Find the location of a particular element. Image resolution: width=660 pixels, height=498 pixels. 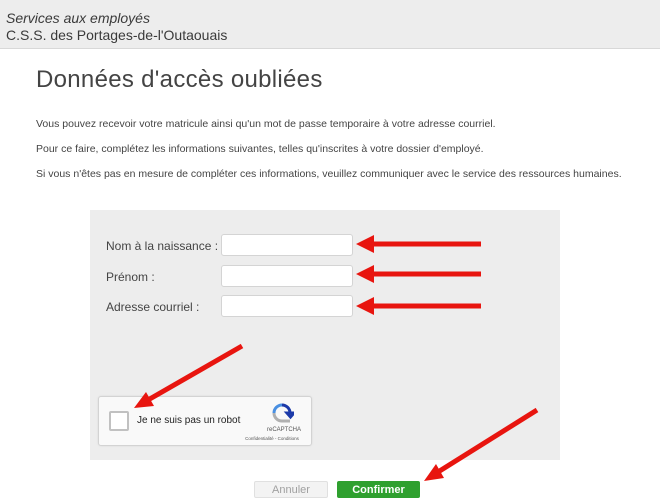

first-name-label: Prénom : is located at coordinates (130, 277).